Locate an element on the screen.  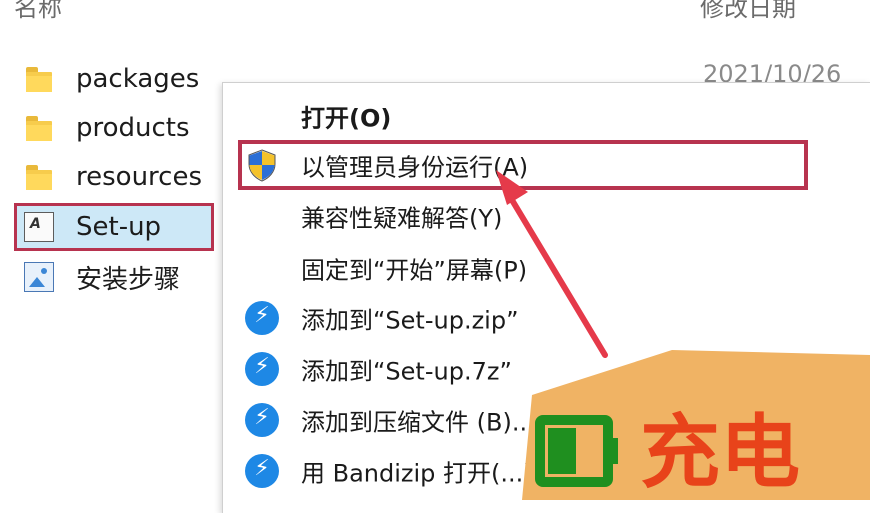
charging-watermark: 充电 is located at coordinates (696, 425).